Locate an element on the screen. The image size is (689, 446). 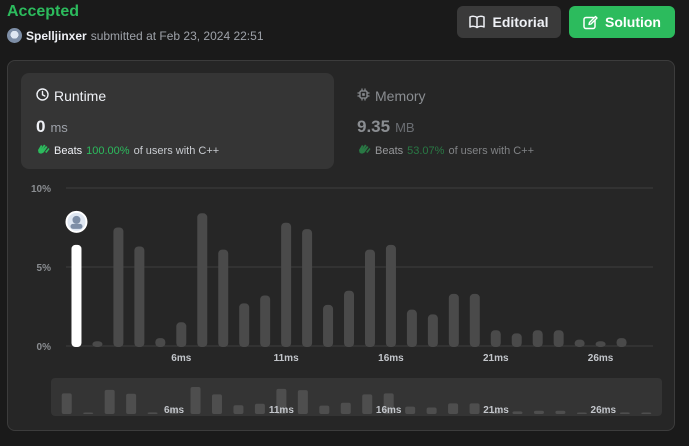
chart-range-selector: 6ms 11ms 16ms 21ms 26ms is located at coordinates (356, 397).